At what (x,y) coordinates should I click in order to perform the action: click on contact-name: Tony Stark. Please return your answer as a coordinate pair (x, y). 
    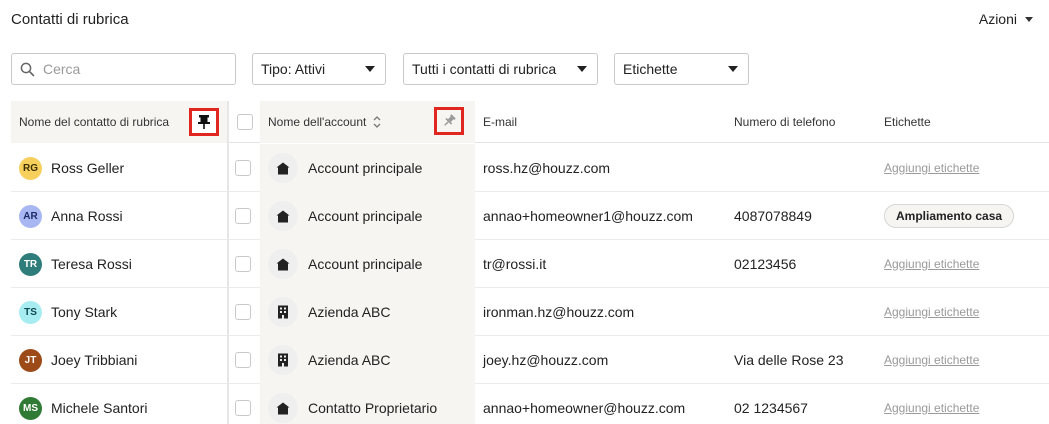
    Looking at the image, I should click on (84, 312).